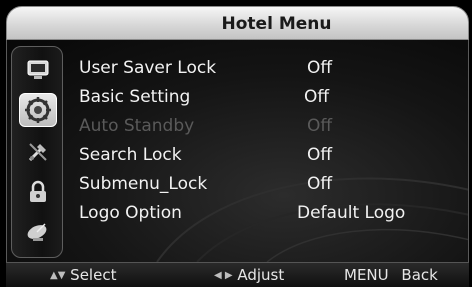 The height and width of the screenshot is (287, 472). Describe the element at coordinates (276, 24) in the screenshot. I see `page-title: Hotel Menu` at that location.